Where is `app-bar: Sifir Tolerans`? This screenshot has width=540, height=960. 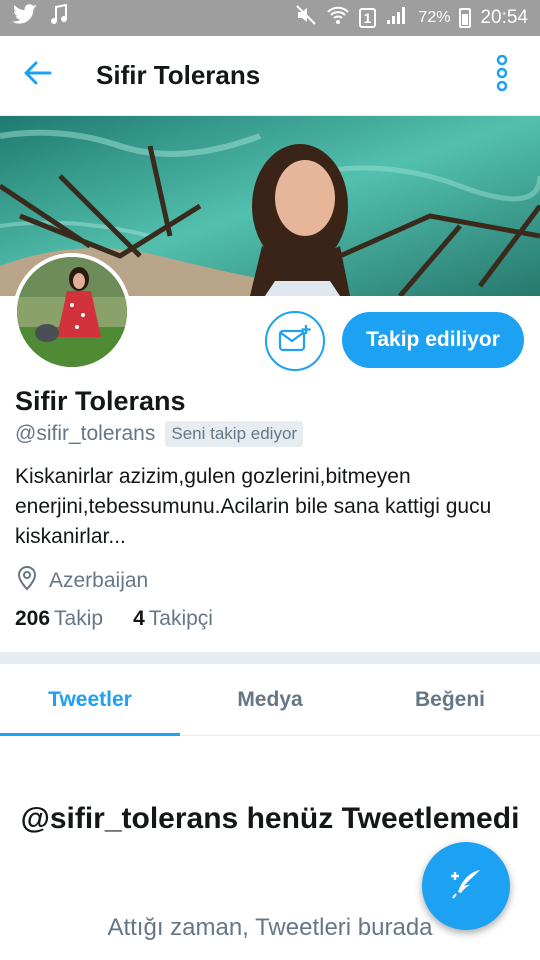 app-bar: Sifir Tolerans is located at coordinates (270, 76).